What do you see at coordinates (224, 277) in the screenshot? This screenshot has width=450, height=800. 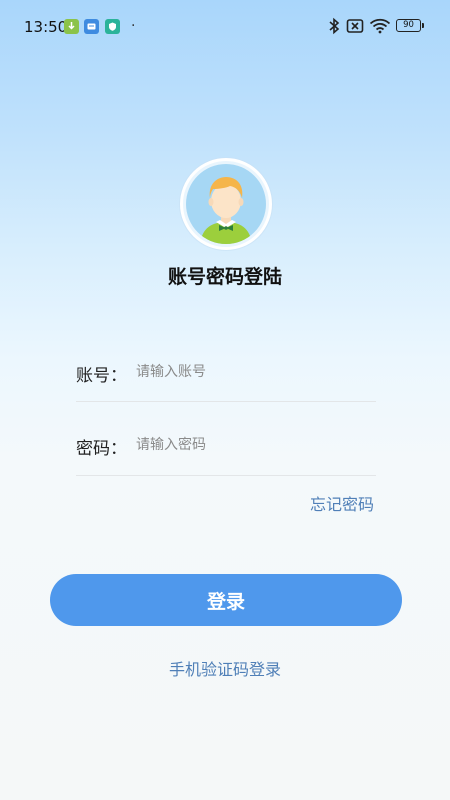 I see `page-title: 账号密码登陆` at bounding box center [224, 277].